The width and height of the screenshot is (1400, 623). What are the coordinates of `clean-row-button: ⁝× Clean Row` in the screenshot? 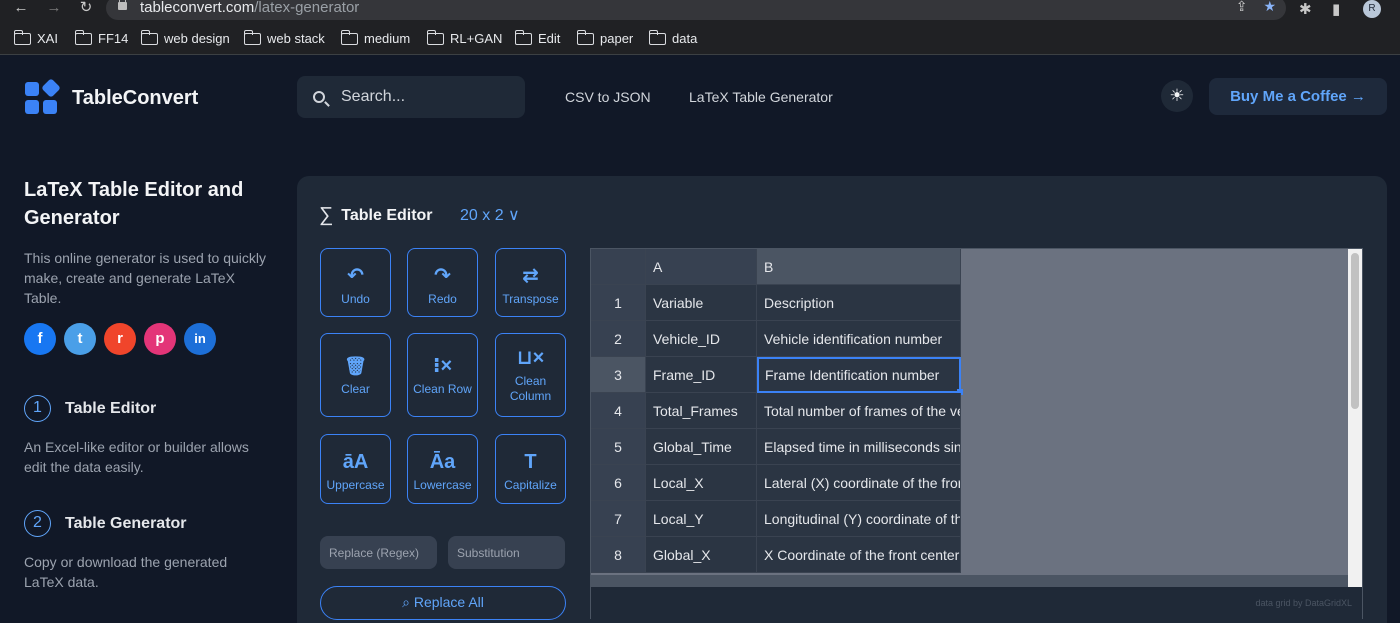 It's located at (442, 375).